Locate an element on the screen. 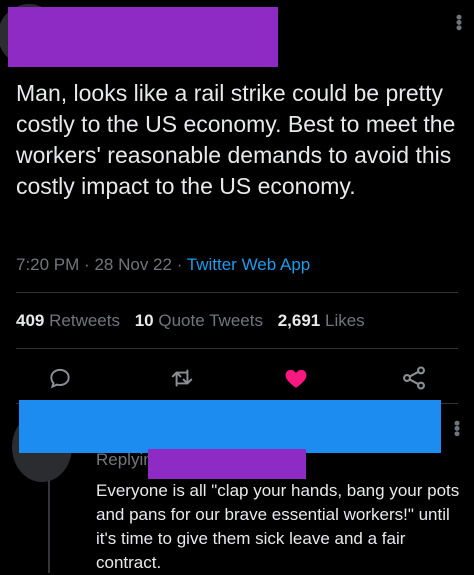 The height and width of the screenshot is (575, 474). reply-icon is located at coordinates (60, 378).